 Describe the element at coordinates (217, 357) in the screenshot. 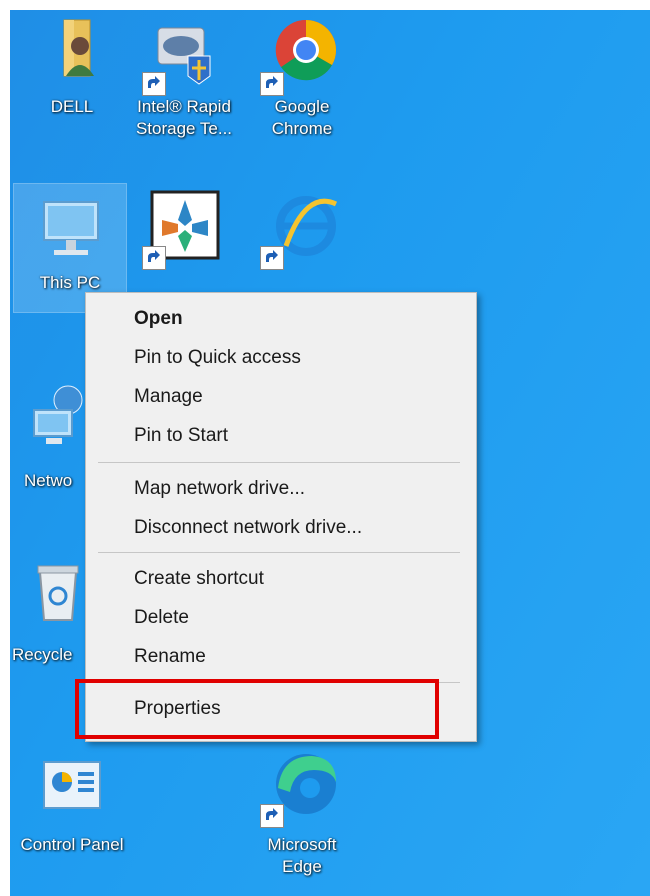

I see `menu-item-label: Pin to Quick access` at that location.